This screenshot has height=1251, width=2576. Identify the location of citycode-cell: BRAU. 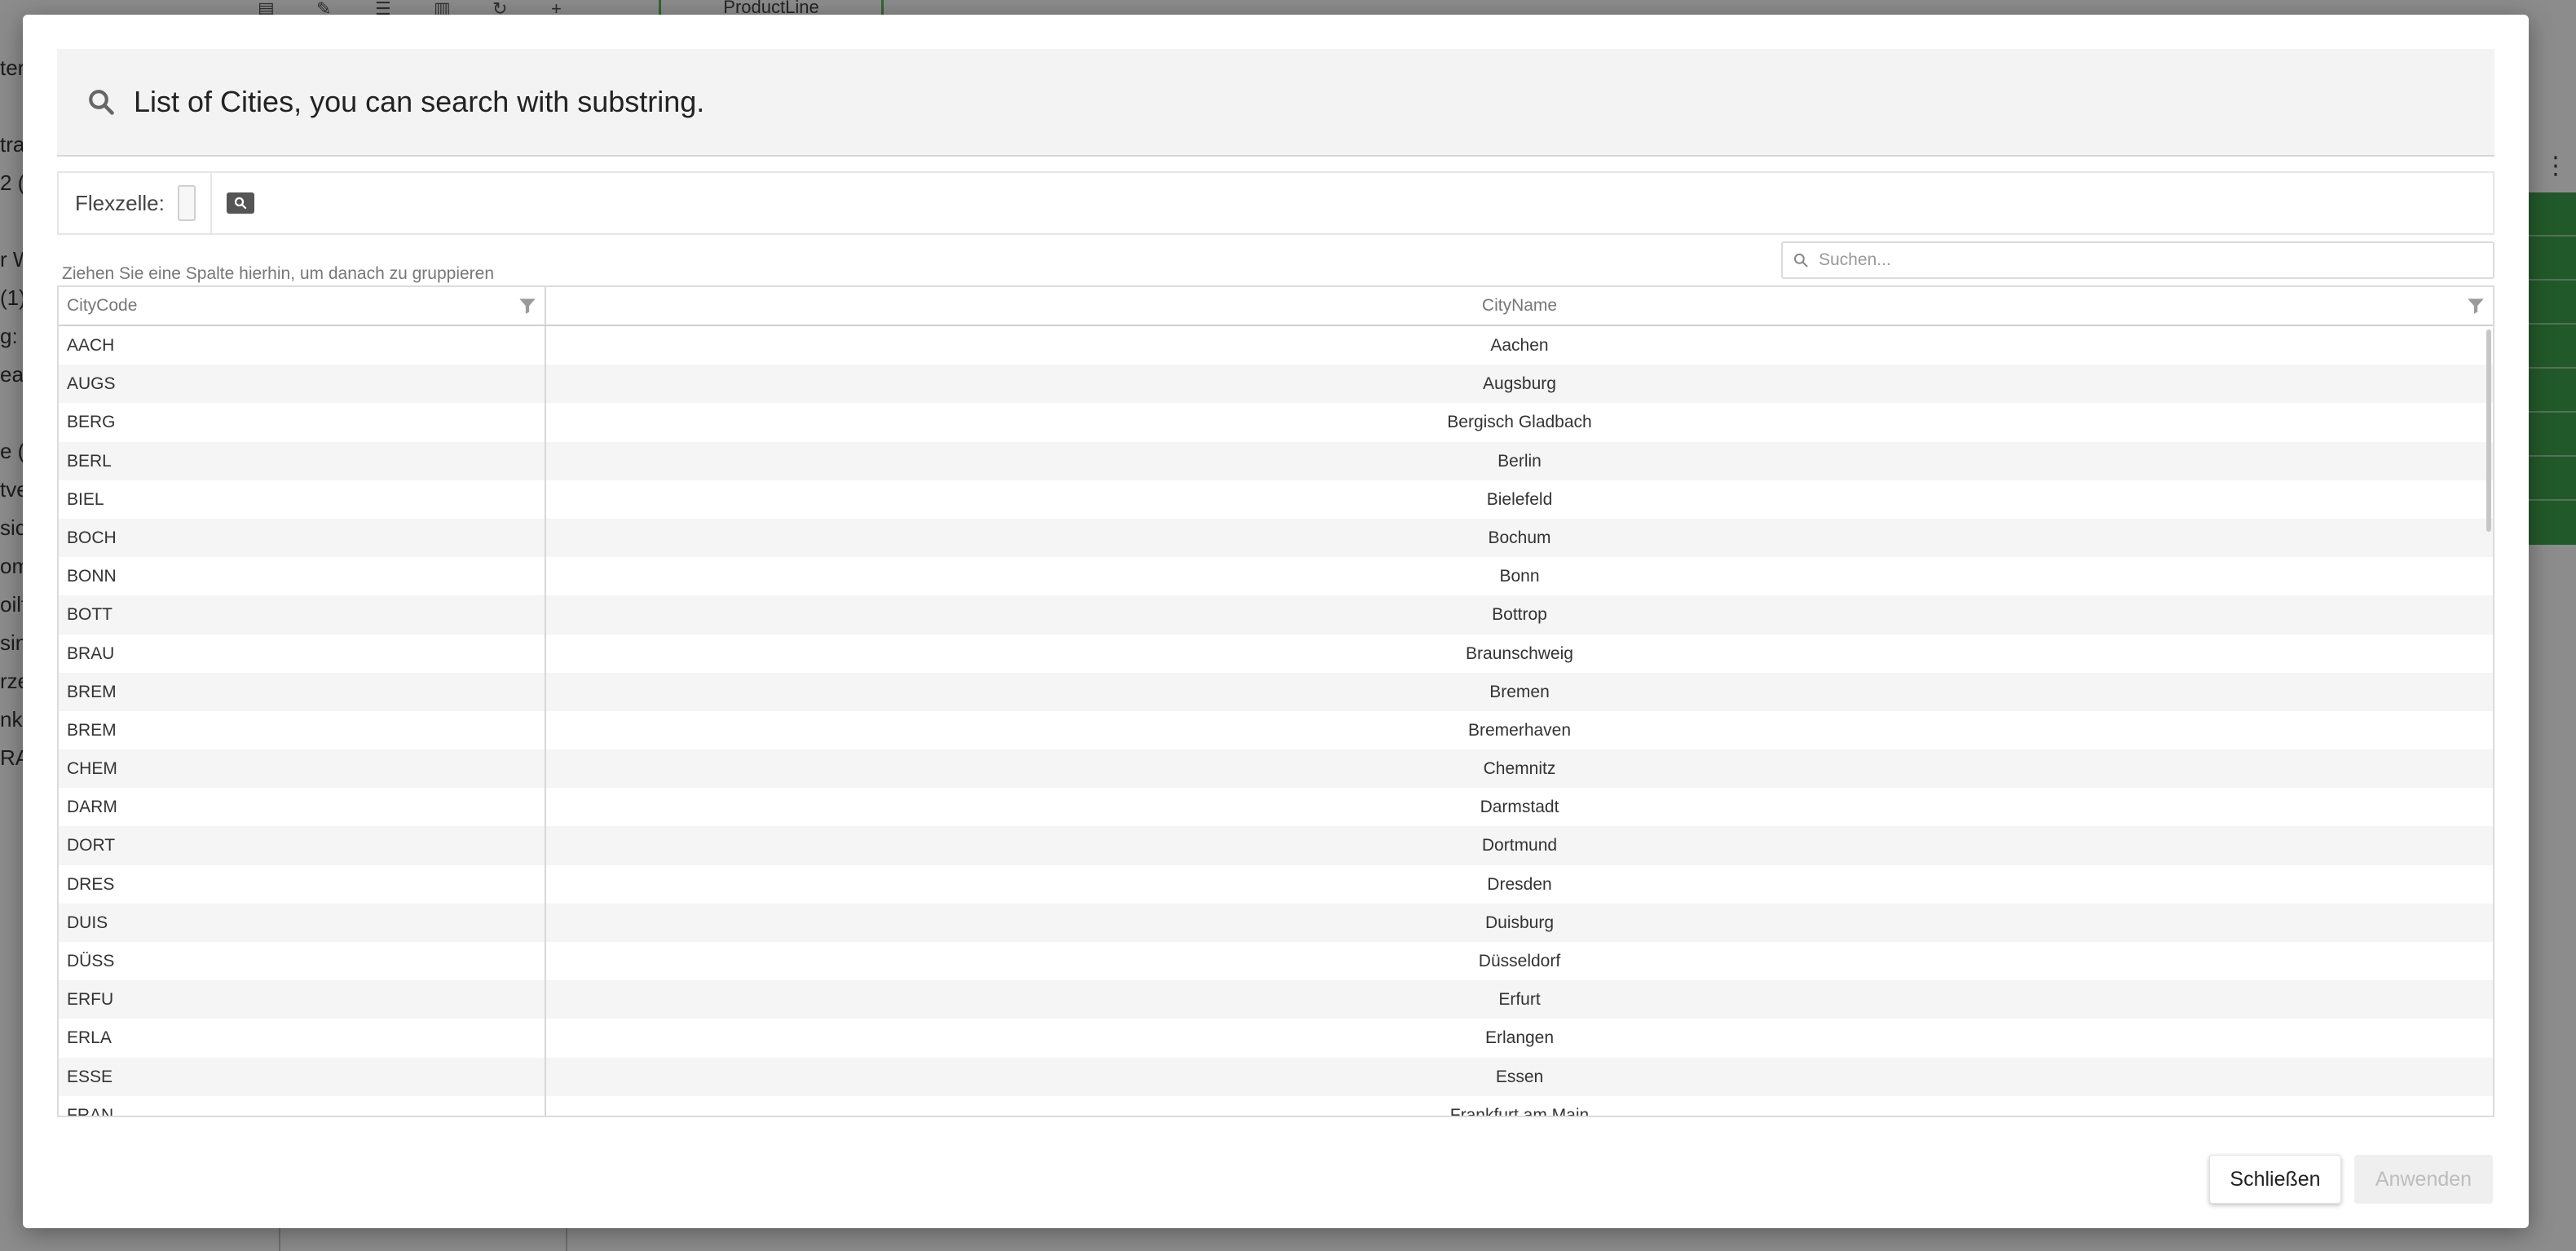
(302, 653).